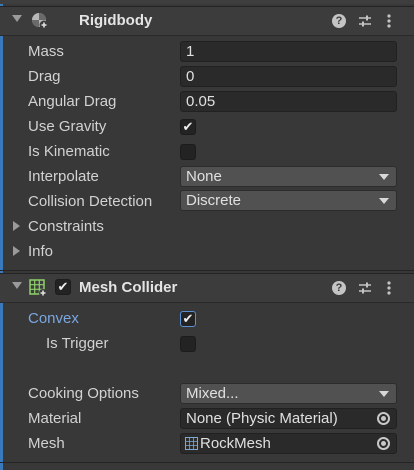  Describe the element at coordinates (204, 176) in the screenshot. I see `interpolate-value: None` at that location.